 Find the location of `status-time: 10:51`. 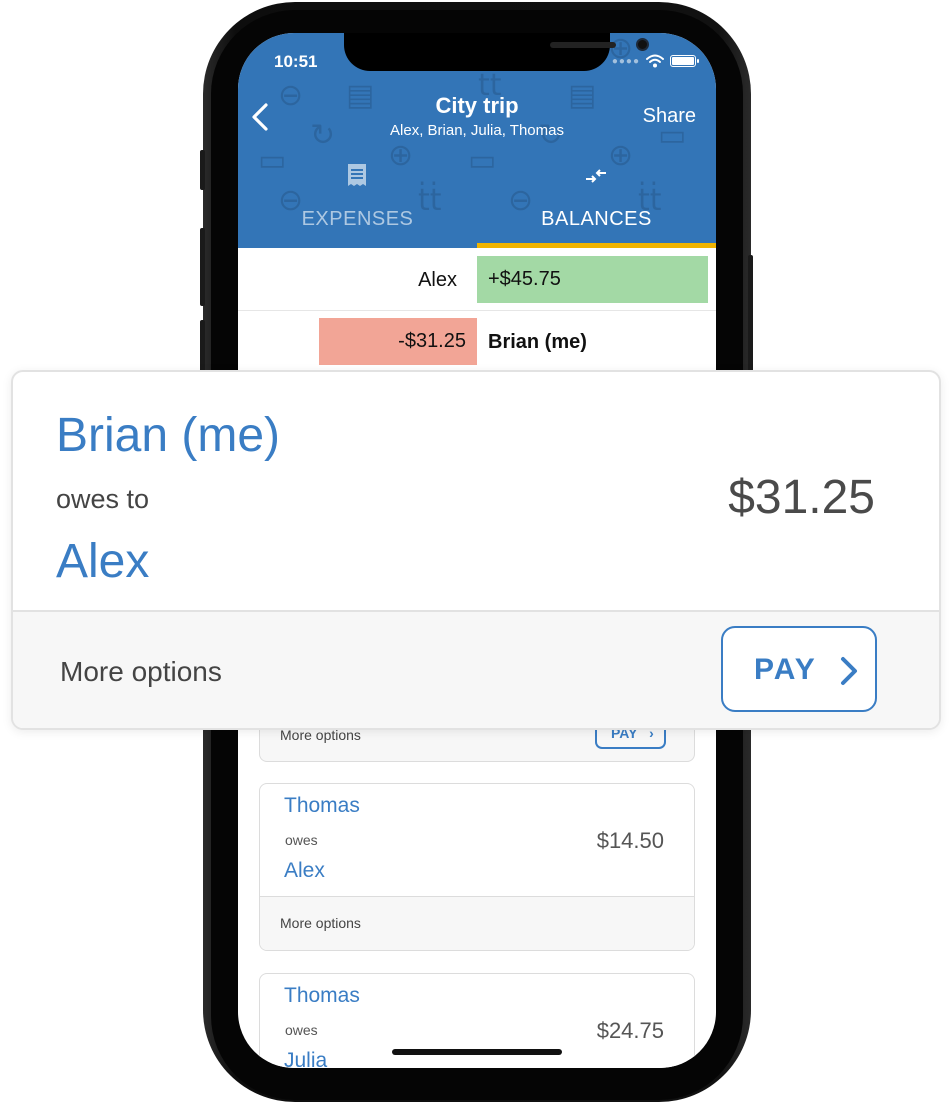

status-time: 10:51 is located at coordinates (296, 61).